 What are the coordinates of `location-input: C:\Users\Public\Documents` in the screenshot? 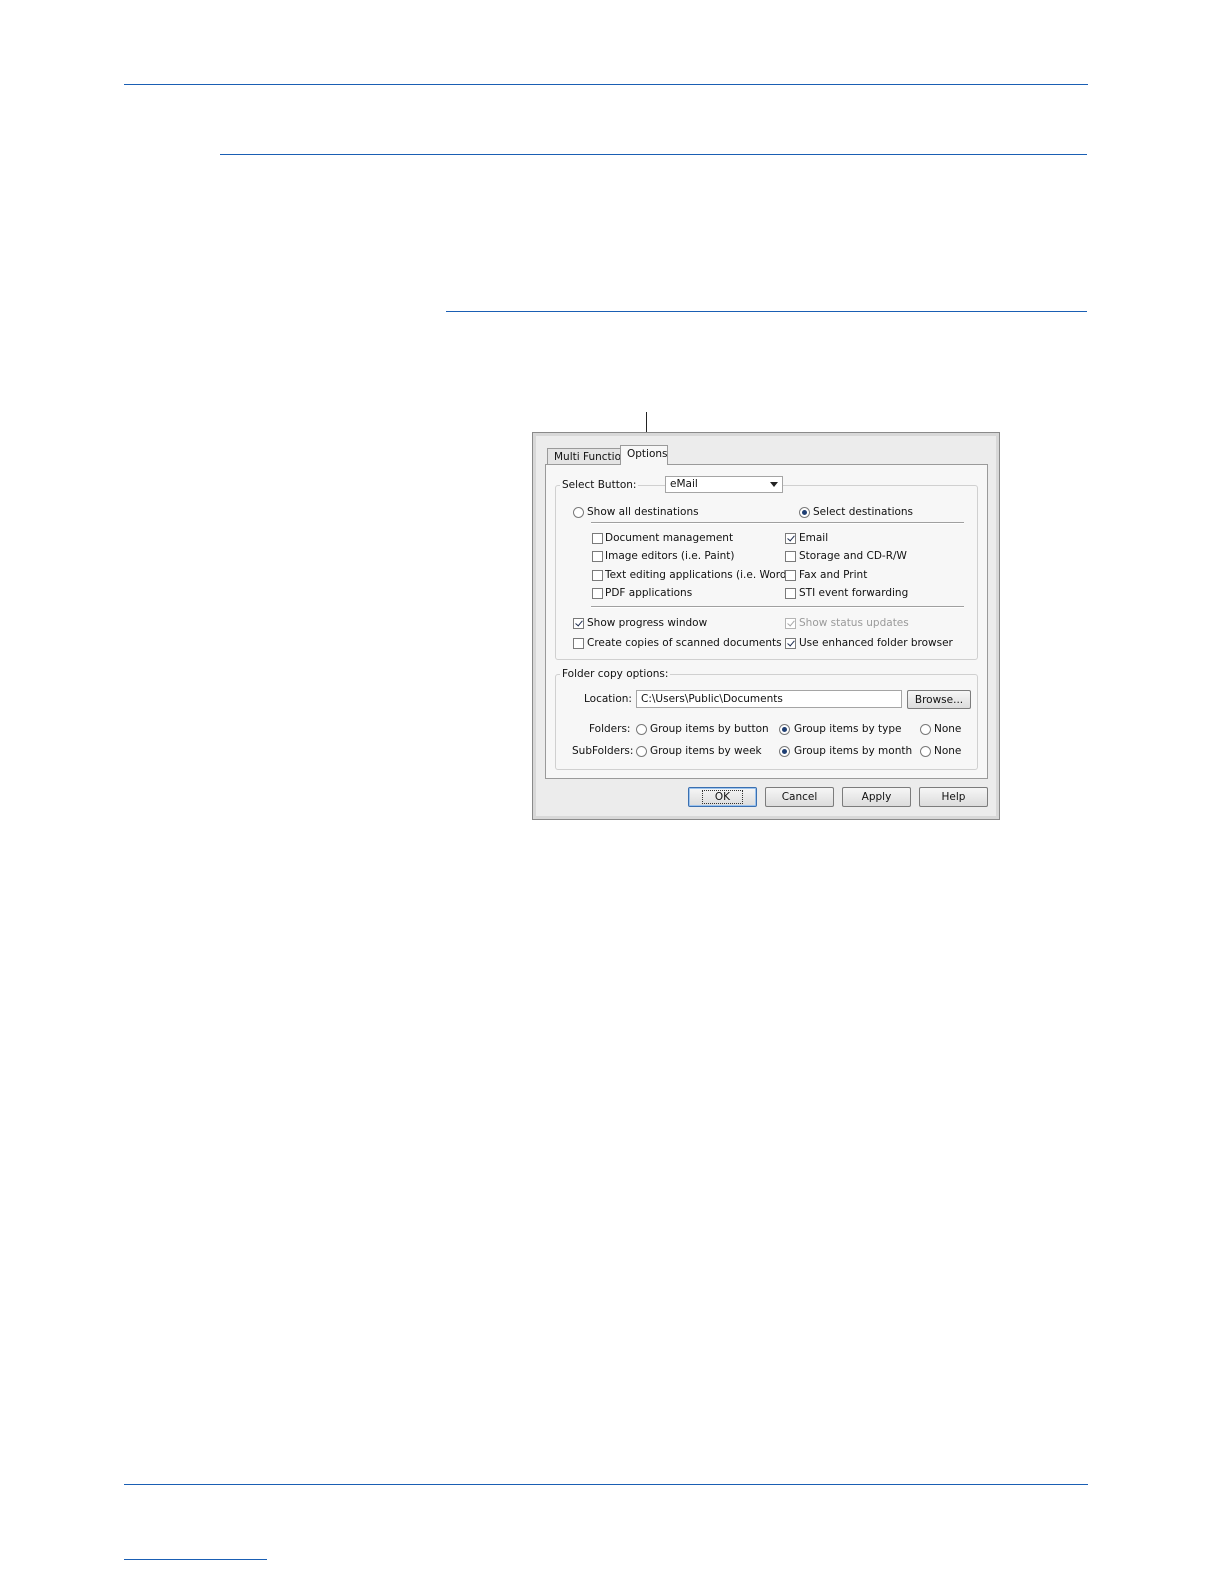 It's located at (769, 699).